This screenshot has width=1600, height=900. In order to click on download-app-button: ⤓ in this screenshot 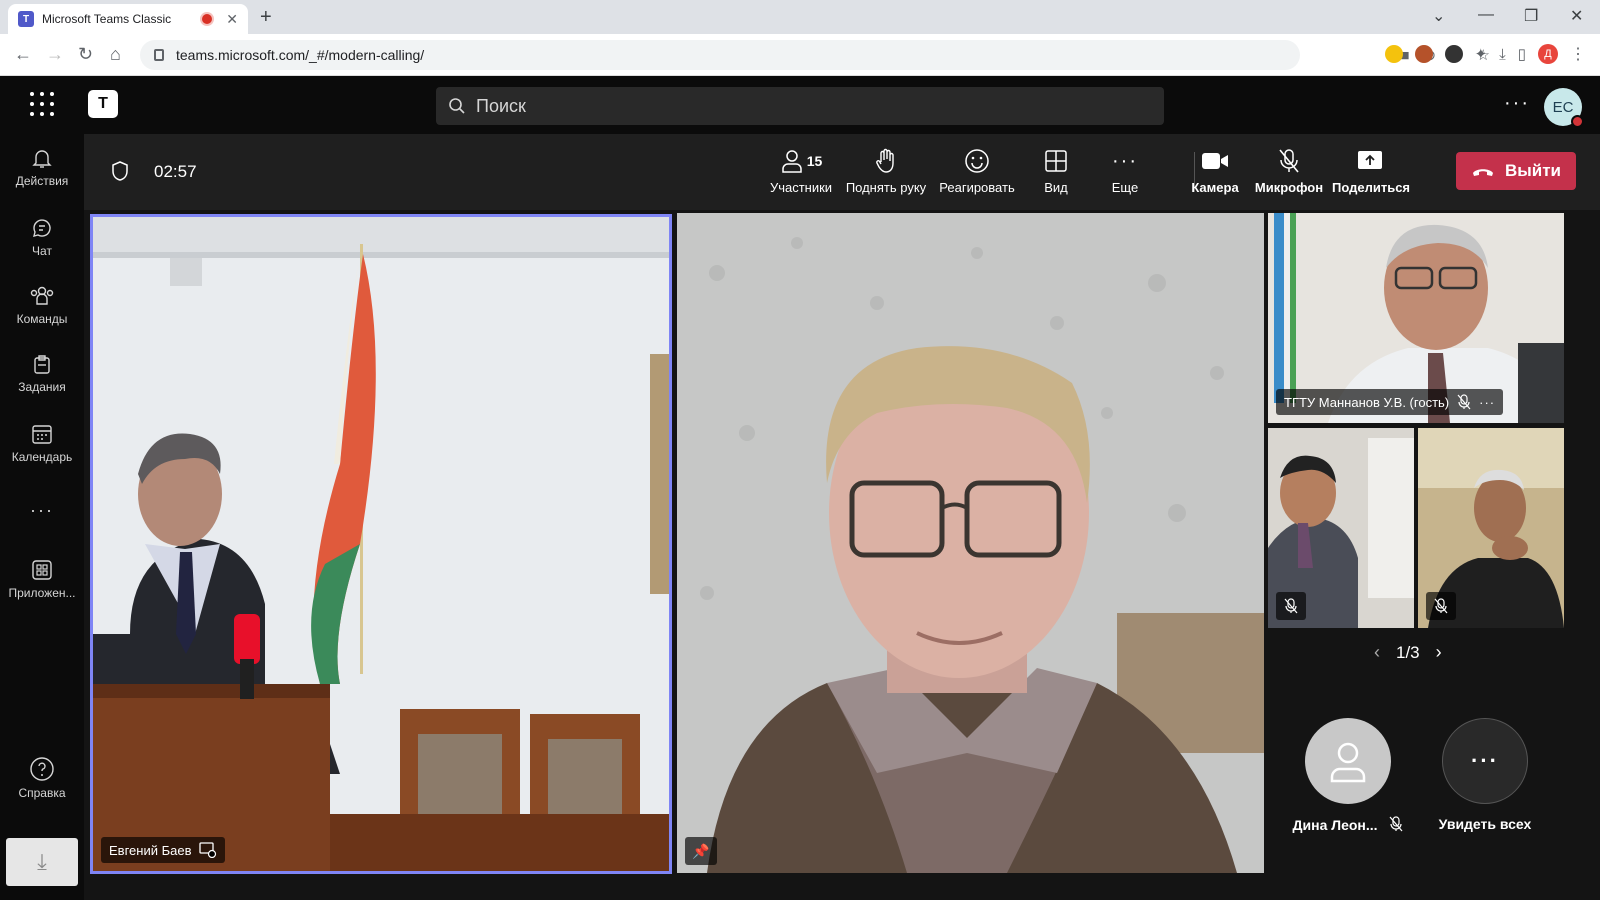, I will do `click(42, 862)`.